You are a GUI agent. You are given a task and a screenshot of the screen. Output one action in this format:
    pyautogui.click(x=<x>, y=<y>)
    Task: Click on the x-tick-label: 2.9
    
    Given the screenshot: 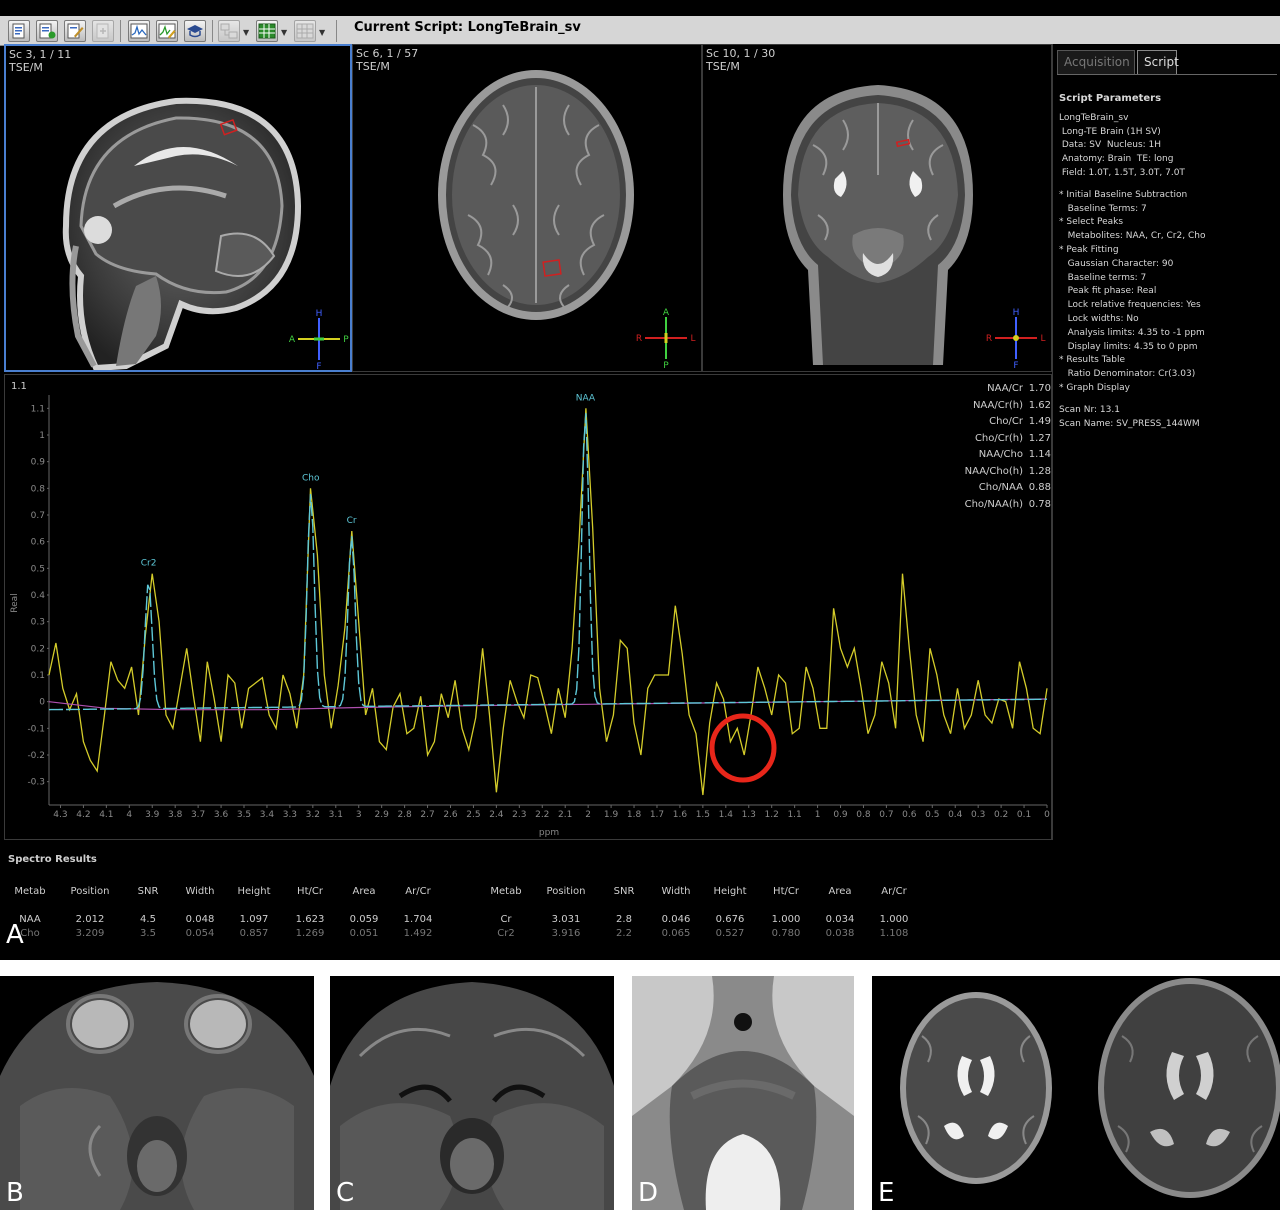 What is the action you would take?
    pyautogui.click(x=382, y=815)
    